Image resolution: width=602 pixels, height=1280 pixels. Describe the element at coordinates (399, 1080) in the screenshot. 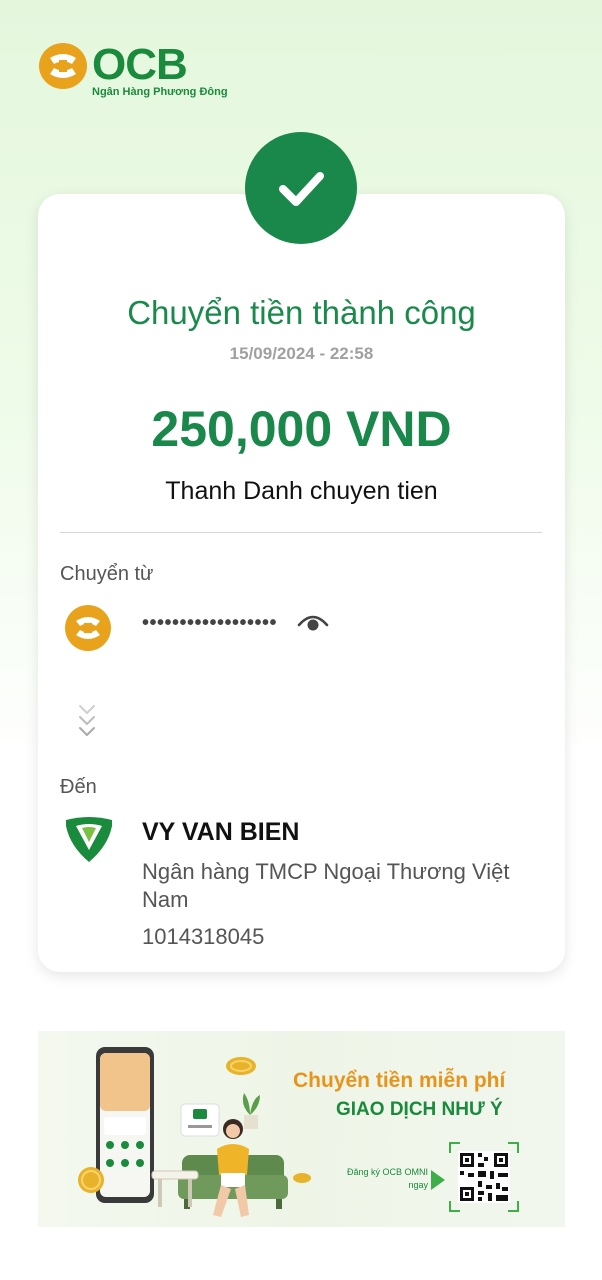

I see `banner-headline: Chuyển tiền miễn phí` at that location.